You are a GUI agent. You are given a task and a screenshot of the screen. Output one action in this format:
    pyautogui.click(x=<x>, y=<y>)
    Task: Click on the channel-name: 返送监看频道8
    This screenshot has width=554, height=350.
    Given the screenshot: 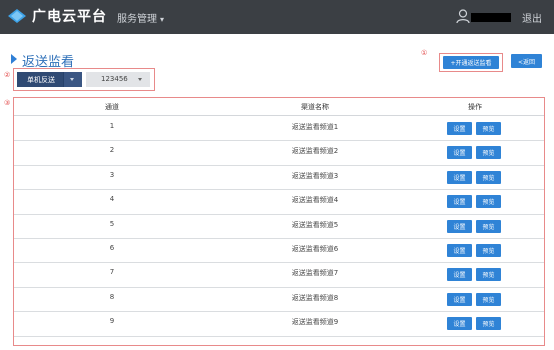 What is the action you would take?
    pyautogui.click(x=315, y=297)
    